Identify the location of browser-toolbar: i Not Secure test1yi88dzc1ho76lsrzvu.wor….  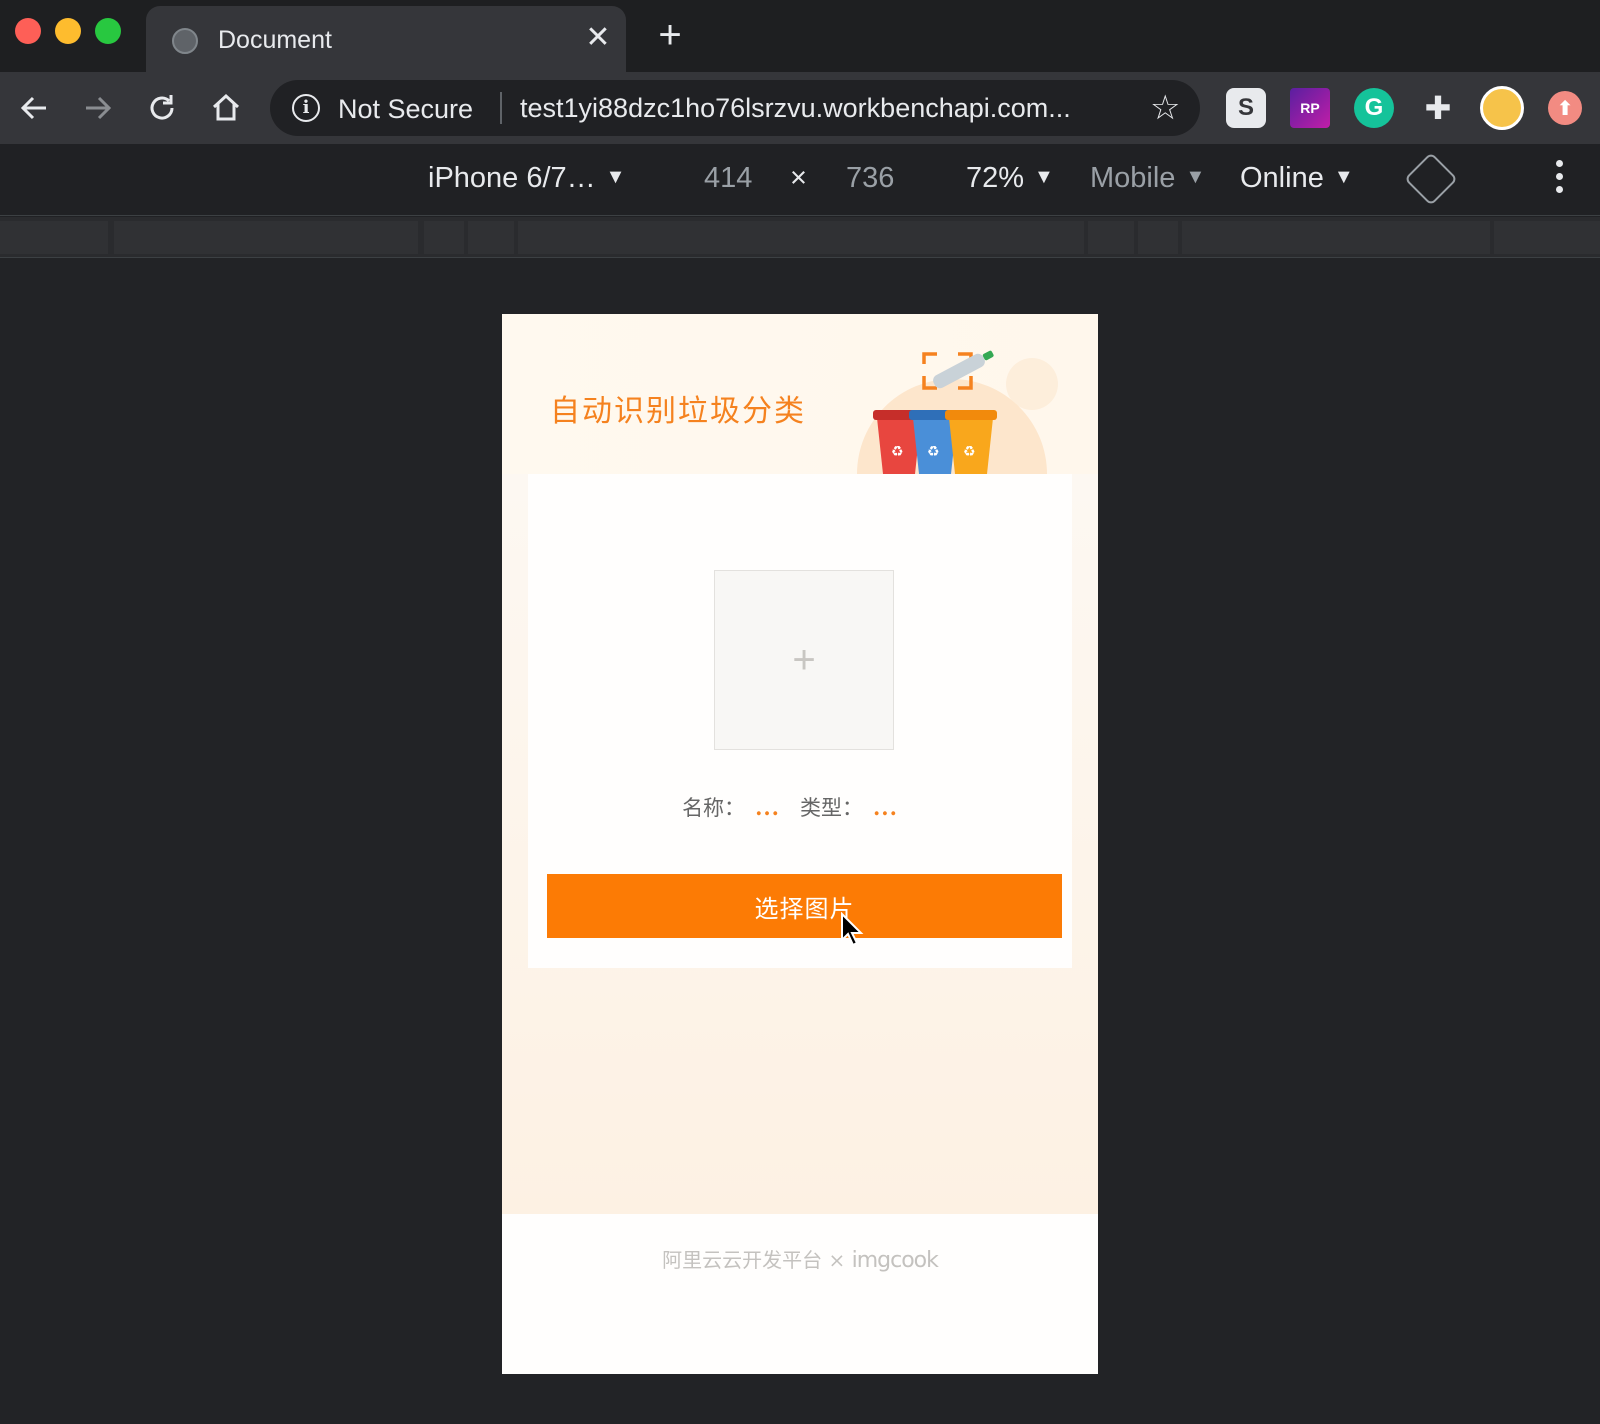
(800, 108).